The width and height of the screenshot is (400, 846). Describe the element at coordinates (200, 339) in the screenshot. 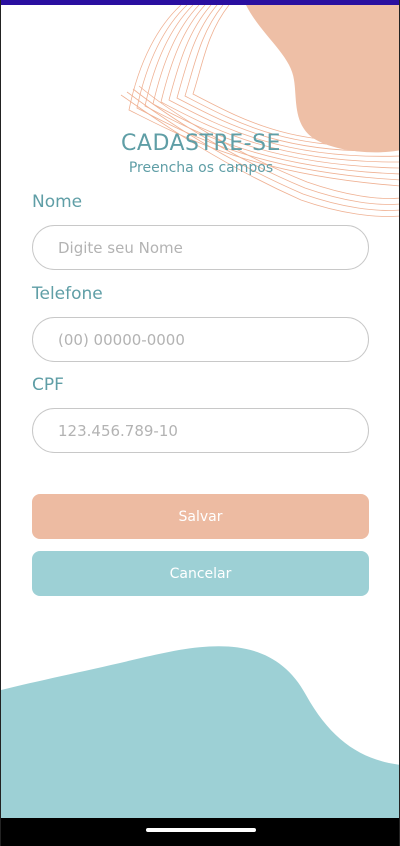

I see `phone-input` at that location.